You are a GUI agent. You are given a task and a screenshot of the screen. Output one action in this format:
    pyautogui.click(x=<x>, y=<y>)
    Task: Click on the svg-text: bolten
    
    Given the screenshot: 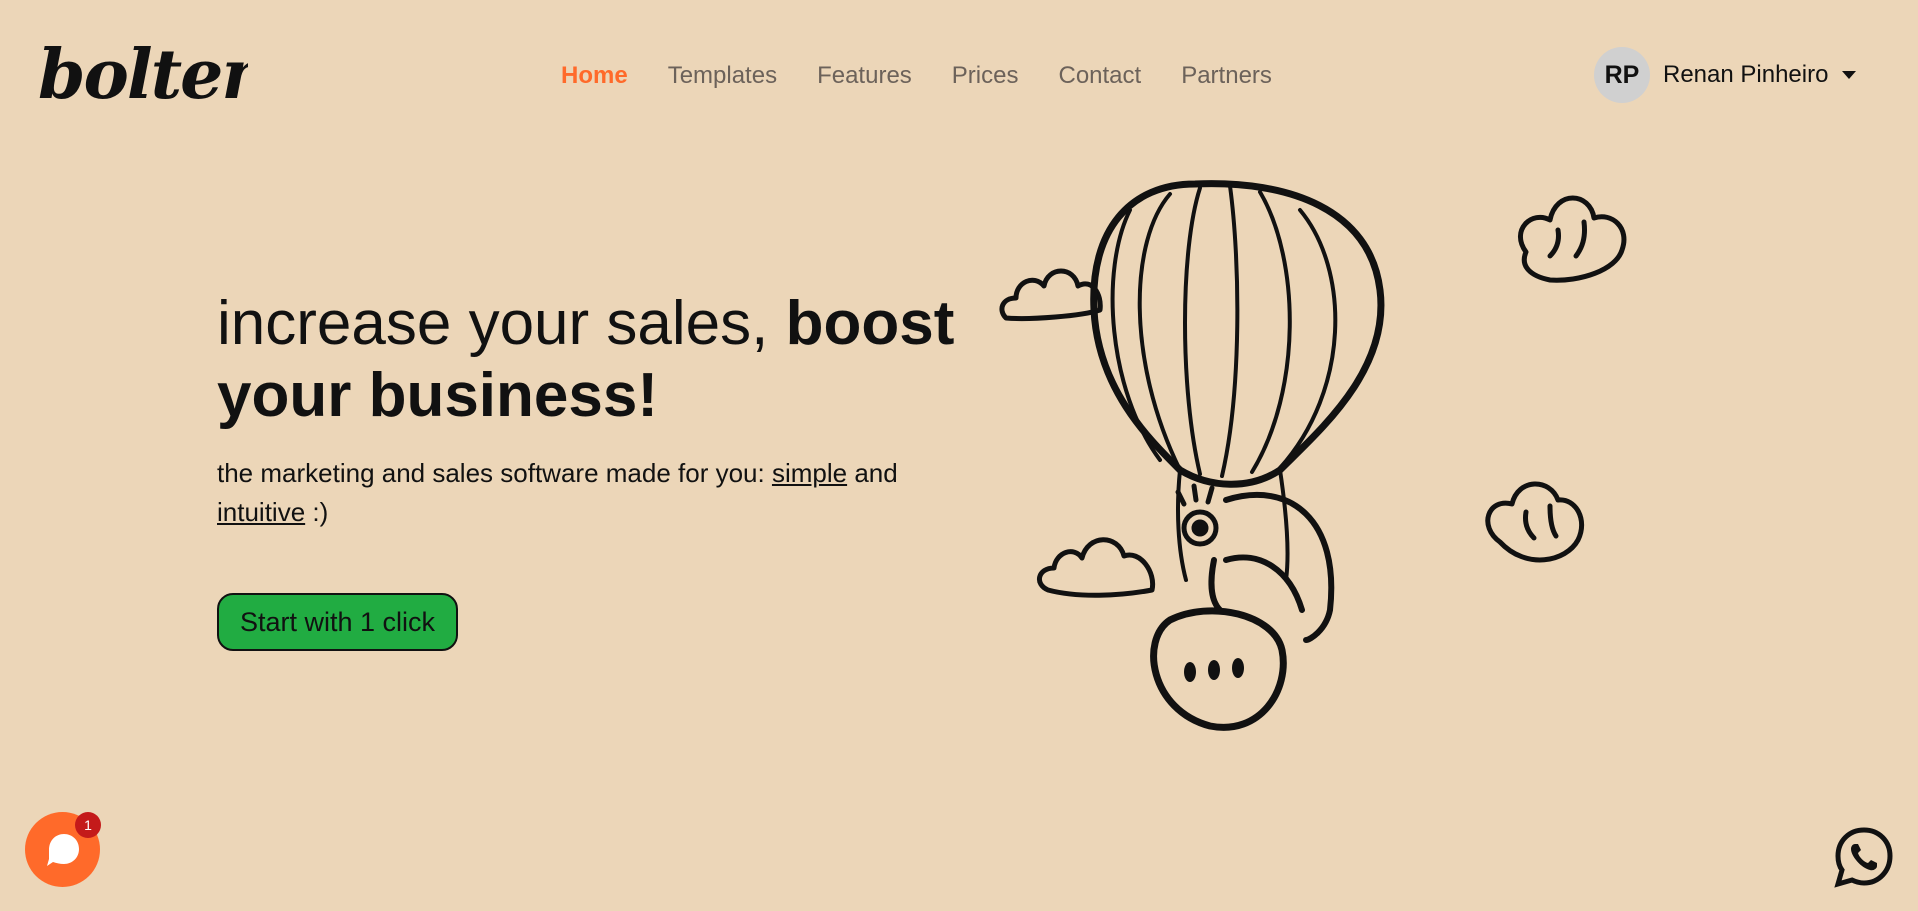 What is the action you would take?
    pyautogui.click(x=143, y=76)
    